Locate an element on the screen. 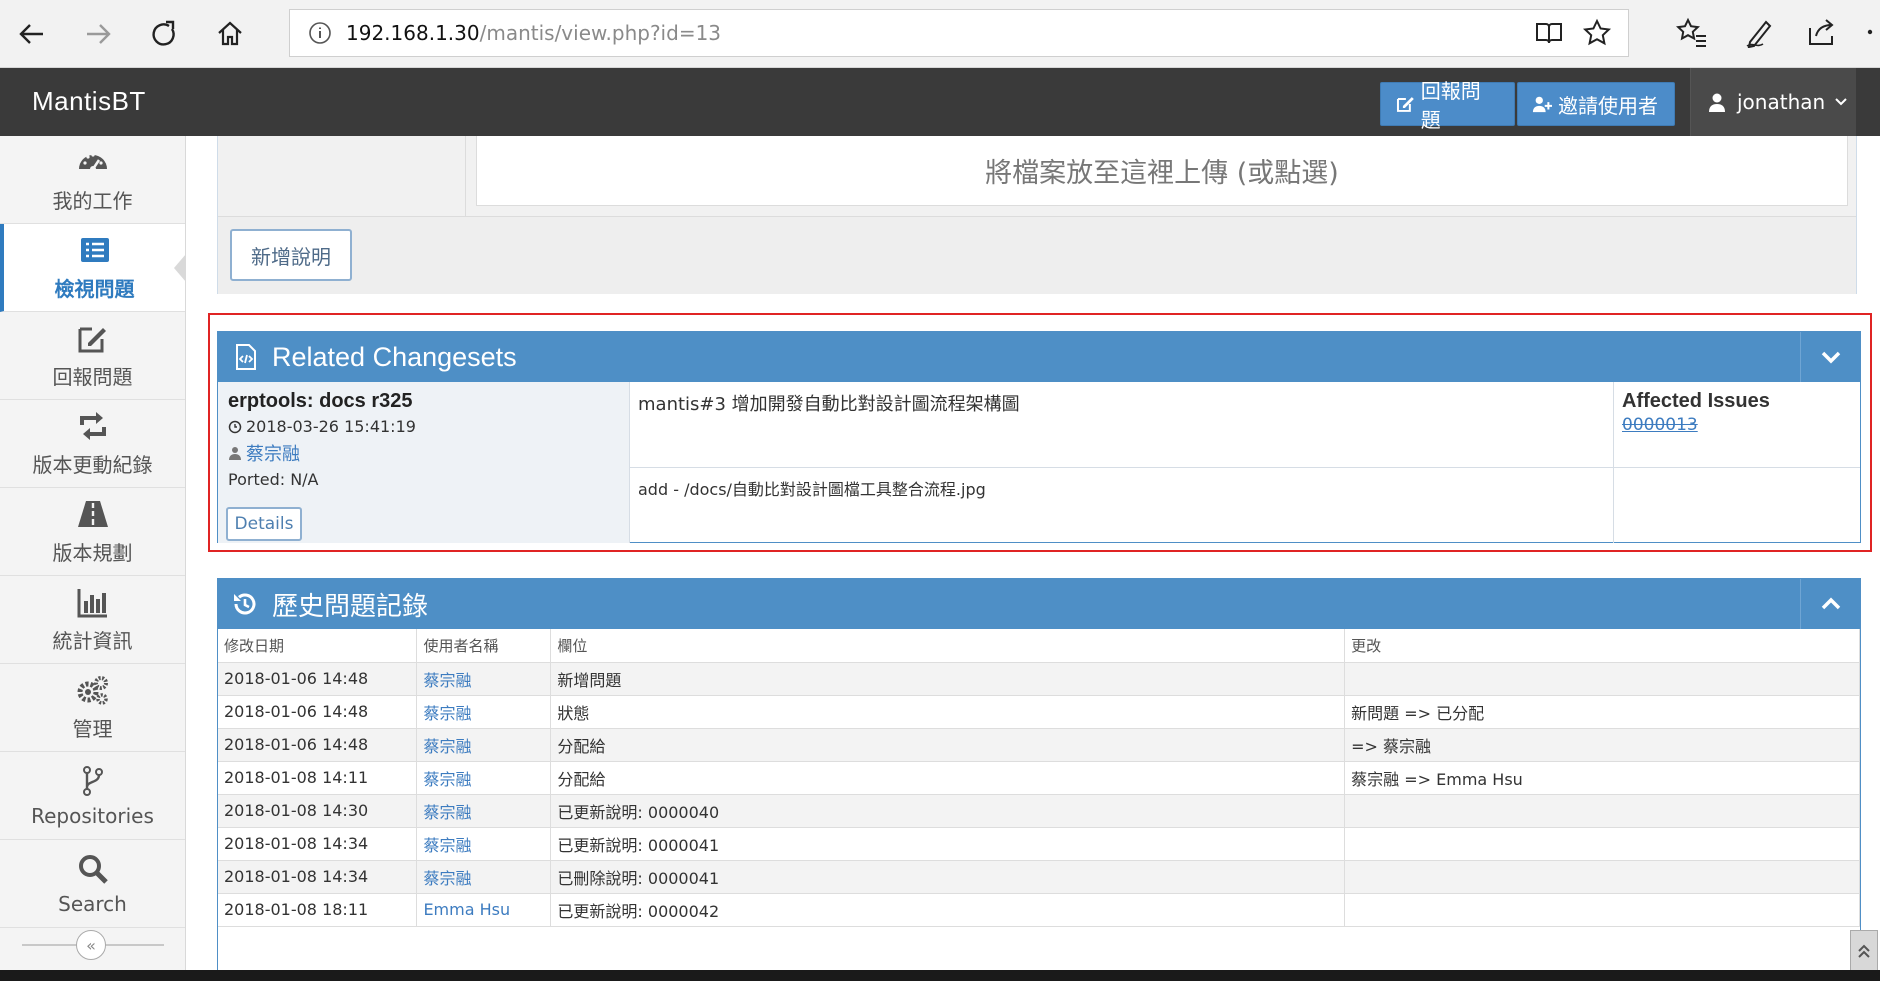  history-field: 已更新說明: 0000040 is located at coordinates (948, 811).